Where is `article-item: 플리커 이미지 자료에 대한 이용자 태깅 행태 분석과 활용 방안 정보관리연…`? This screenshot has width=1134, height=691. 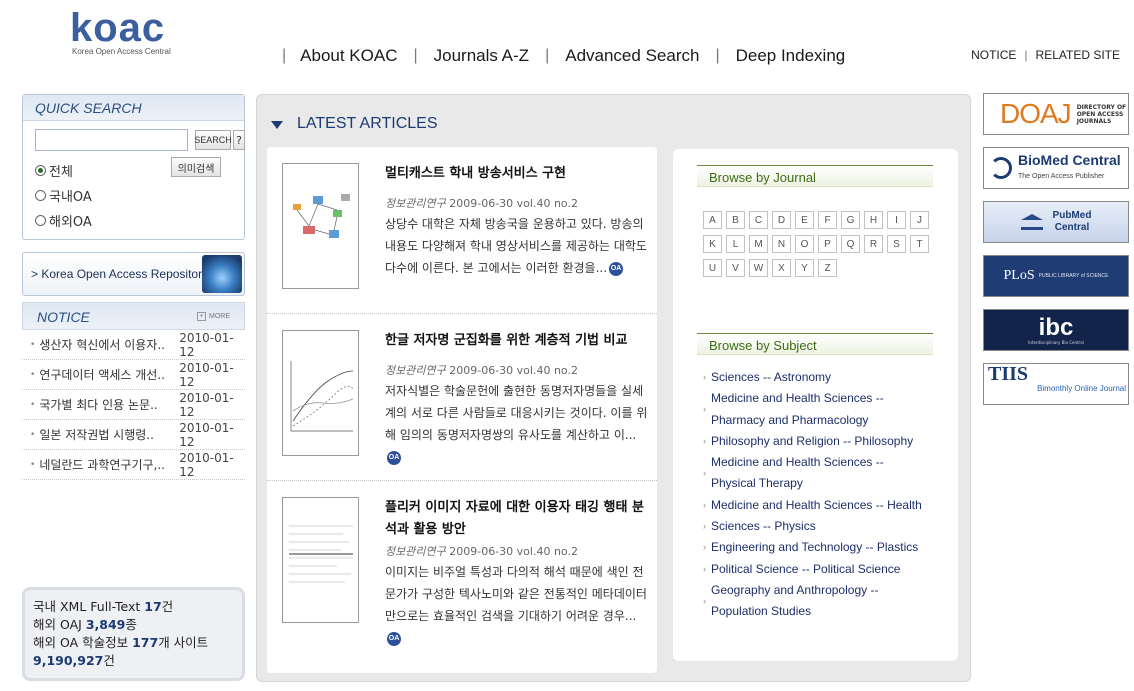 article-item: 플리커 이미지 자료에 대한 이용자 태깅 행태 분석과 활용 방안 정보관리연… is located at coordinates (462, 564).